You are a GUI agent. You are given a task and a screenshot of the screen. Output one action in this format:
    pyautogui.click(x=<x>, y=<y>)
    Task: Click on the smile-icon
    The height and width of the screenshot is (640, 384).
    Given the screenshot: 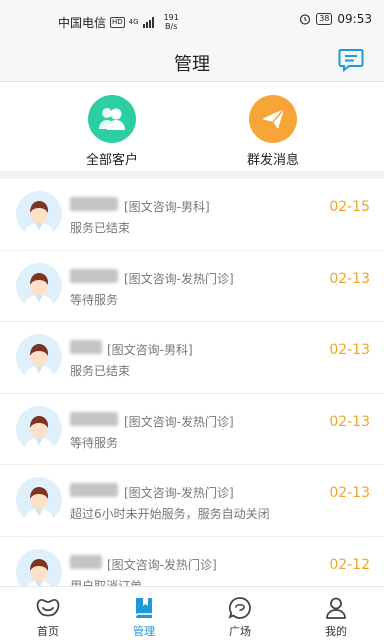 What is the action you would take?
    pyautogui.click(x=48, y=607)
    